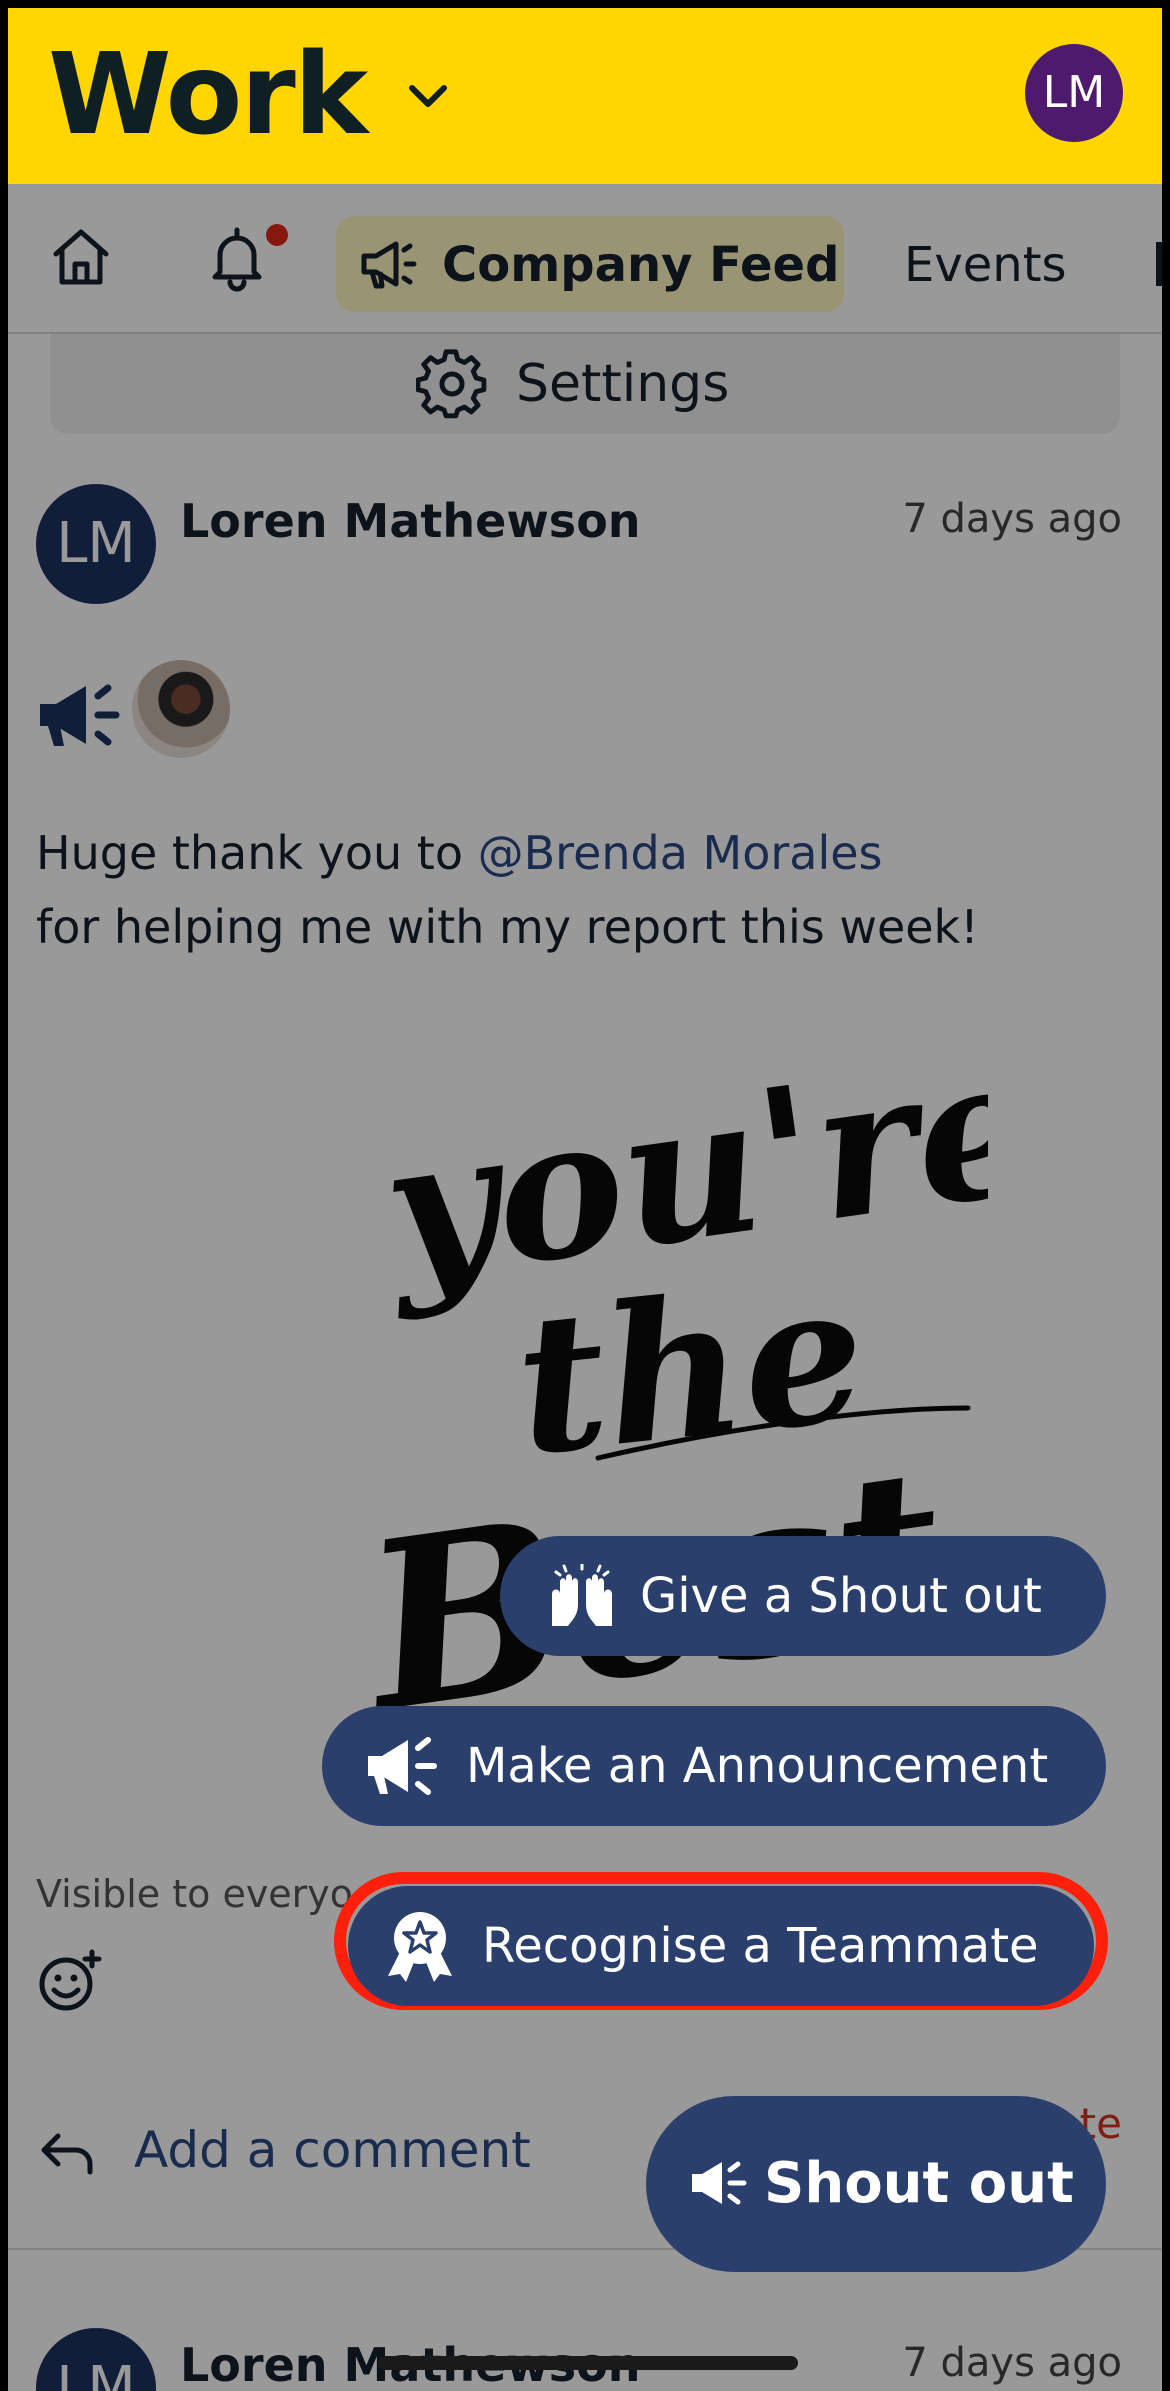  I want to click on make-announcement-button: Make an Announcement, so click(714, 1766).